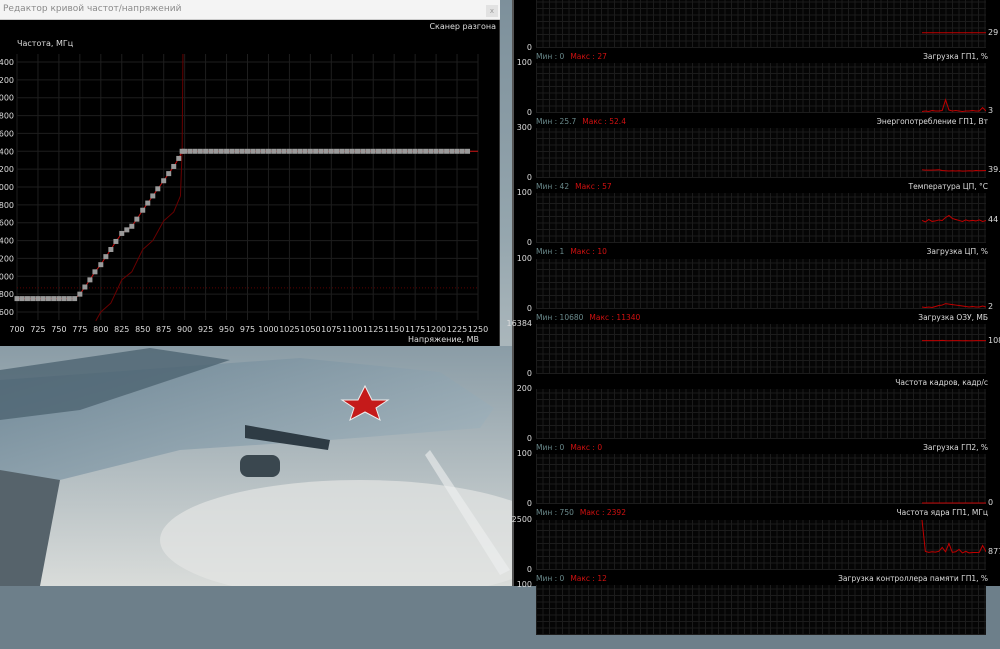  Describe the element at coordinates (247, 329) in the screenshot. I see `x-tick-label: 975` at that location.